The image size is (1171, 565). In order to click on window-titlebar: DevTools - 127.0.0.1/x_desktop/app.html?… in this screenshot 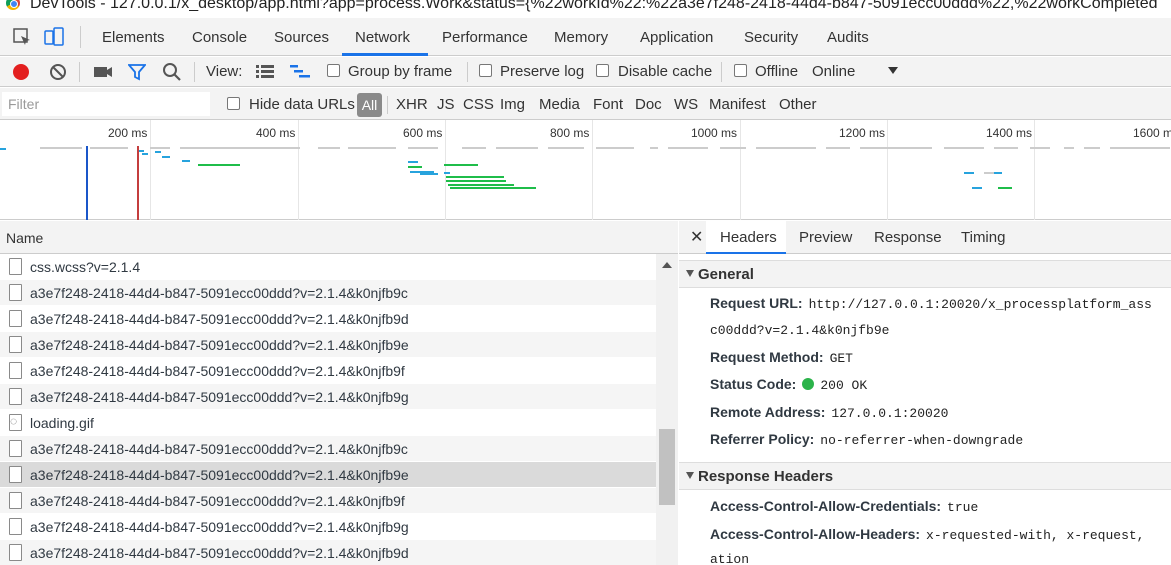, I will do `click(585, 9)`.